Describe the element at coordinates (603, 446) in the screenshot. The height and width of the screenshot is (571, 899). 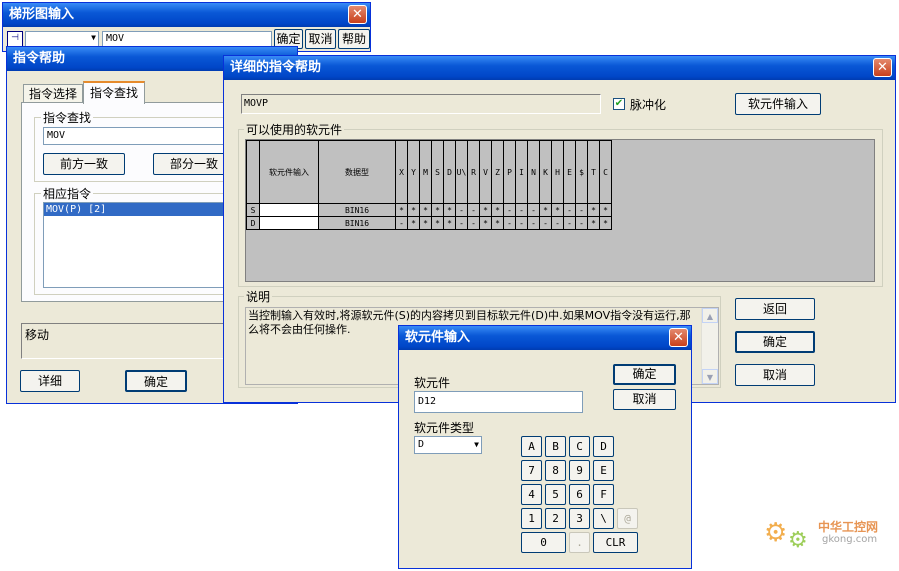
I see `key-d: D` at that location.